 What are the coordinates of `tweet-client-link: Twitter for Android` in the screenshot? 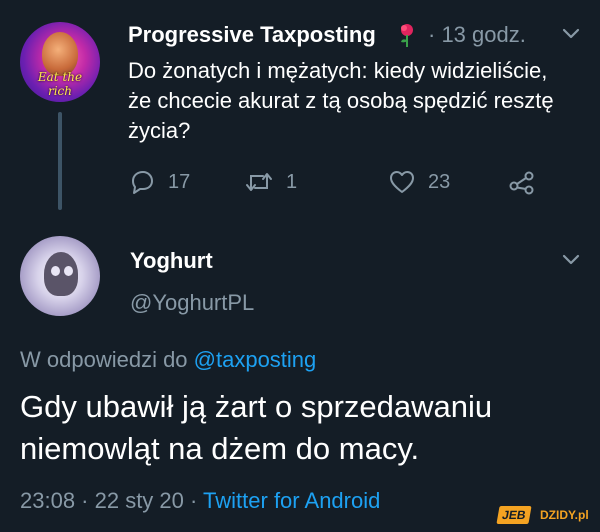 It's located at (291, 500).